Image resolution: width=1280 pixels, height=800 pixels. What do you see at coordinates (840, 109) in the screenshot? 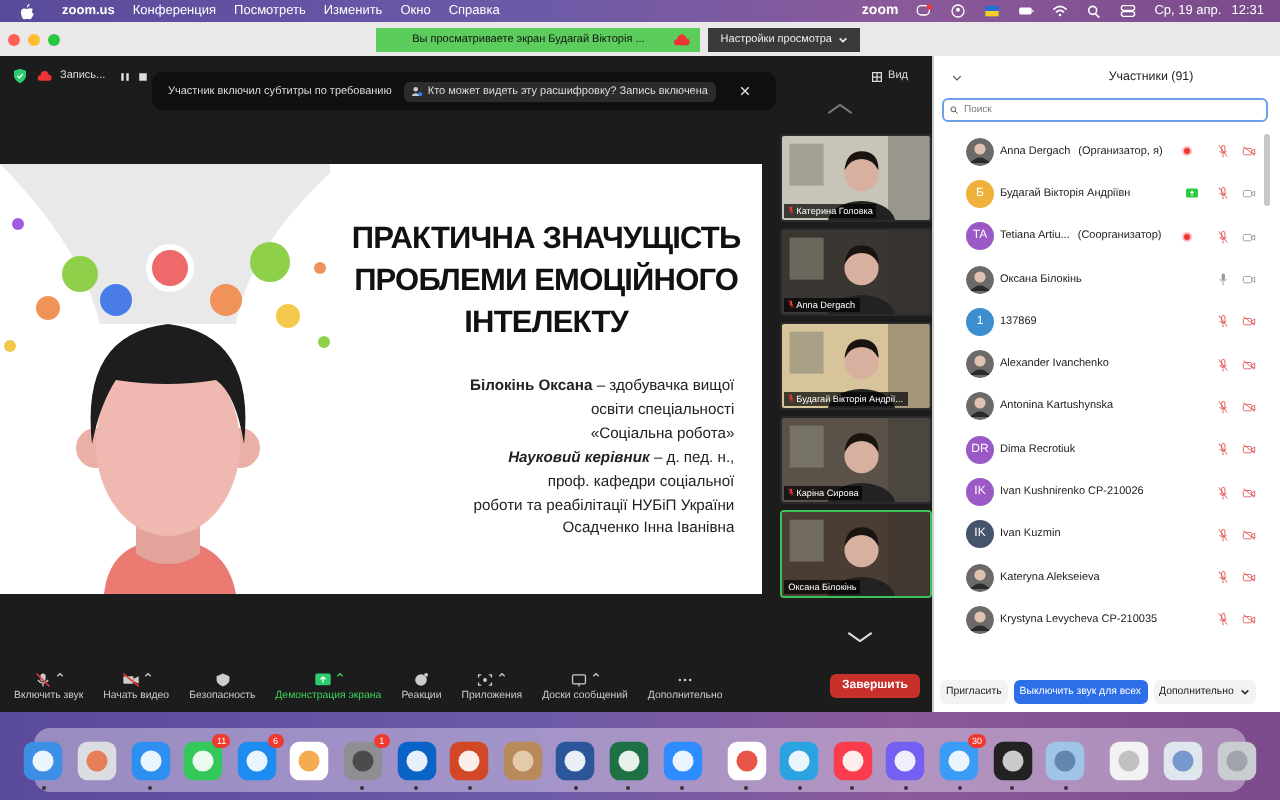
I see `chevron-up-icon` at bounding box center [840, 109].